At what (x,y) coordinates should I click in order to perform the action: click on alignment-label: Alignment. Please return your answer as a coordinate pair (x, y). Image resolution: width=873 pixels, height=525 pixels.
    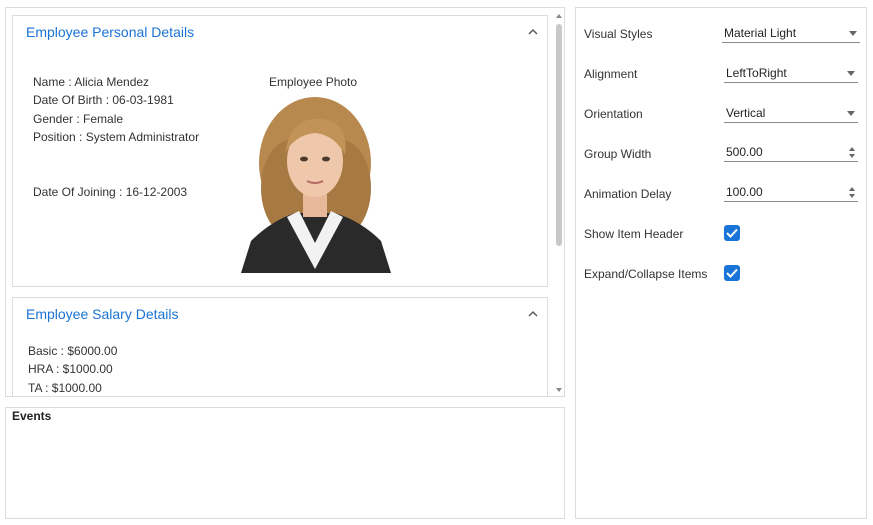
    Looking at the image, I should click on (611, 74).